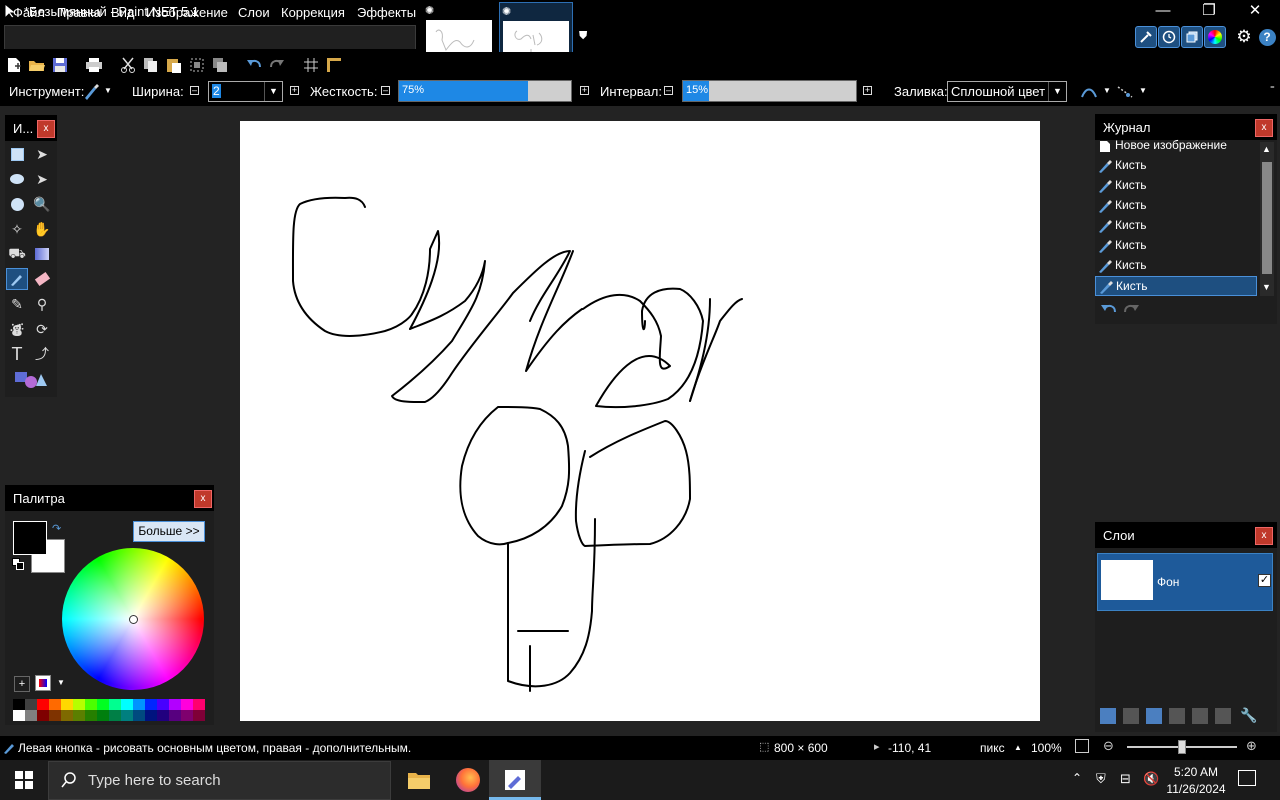  Describe the element at coordinates (108, 90) in the screenshot. I see `tool-dropdown-icon: ▼` at that location.